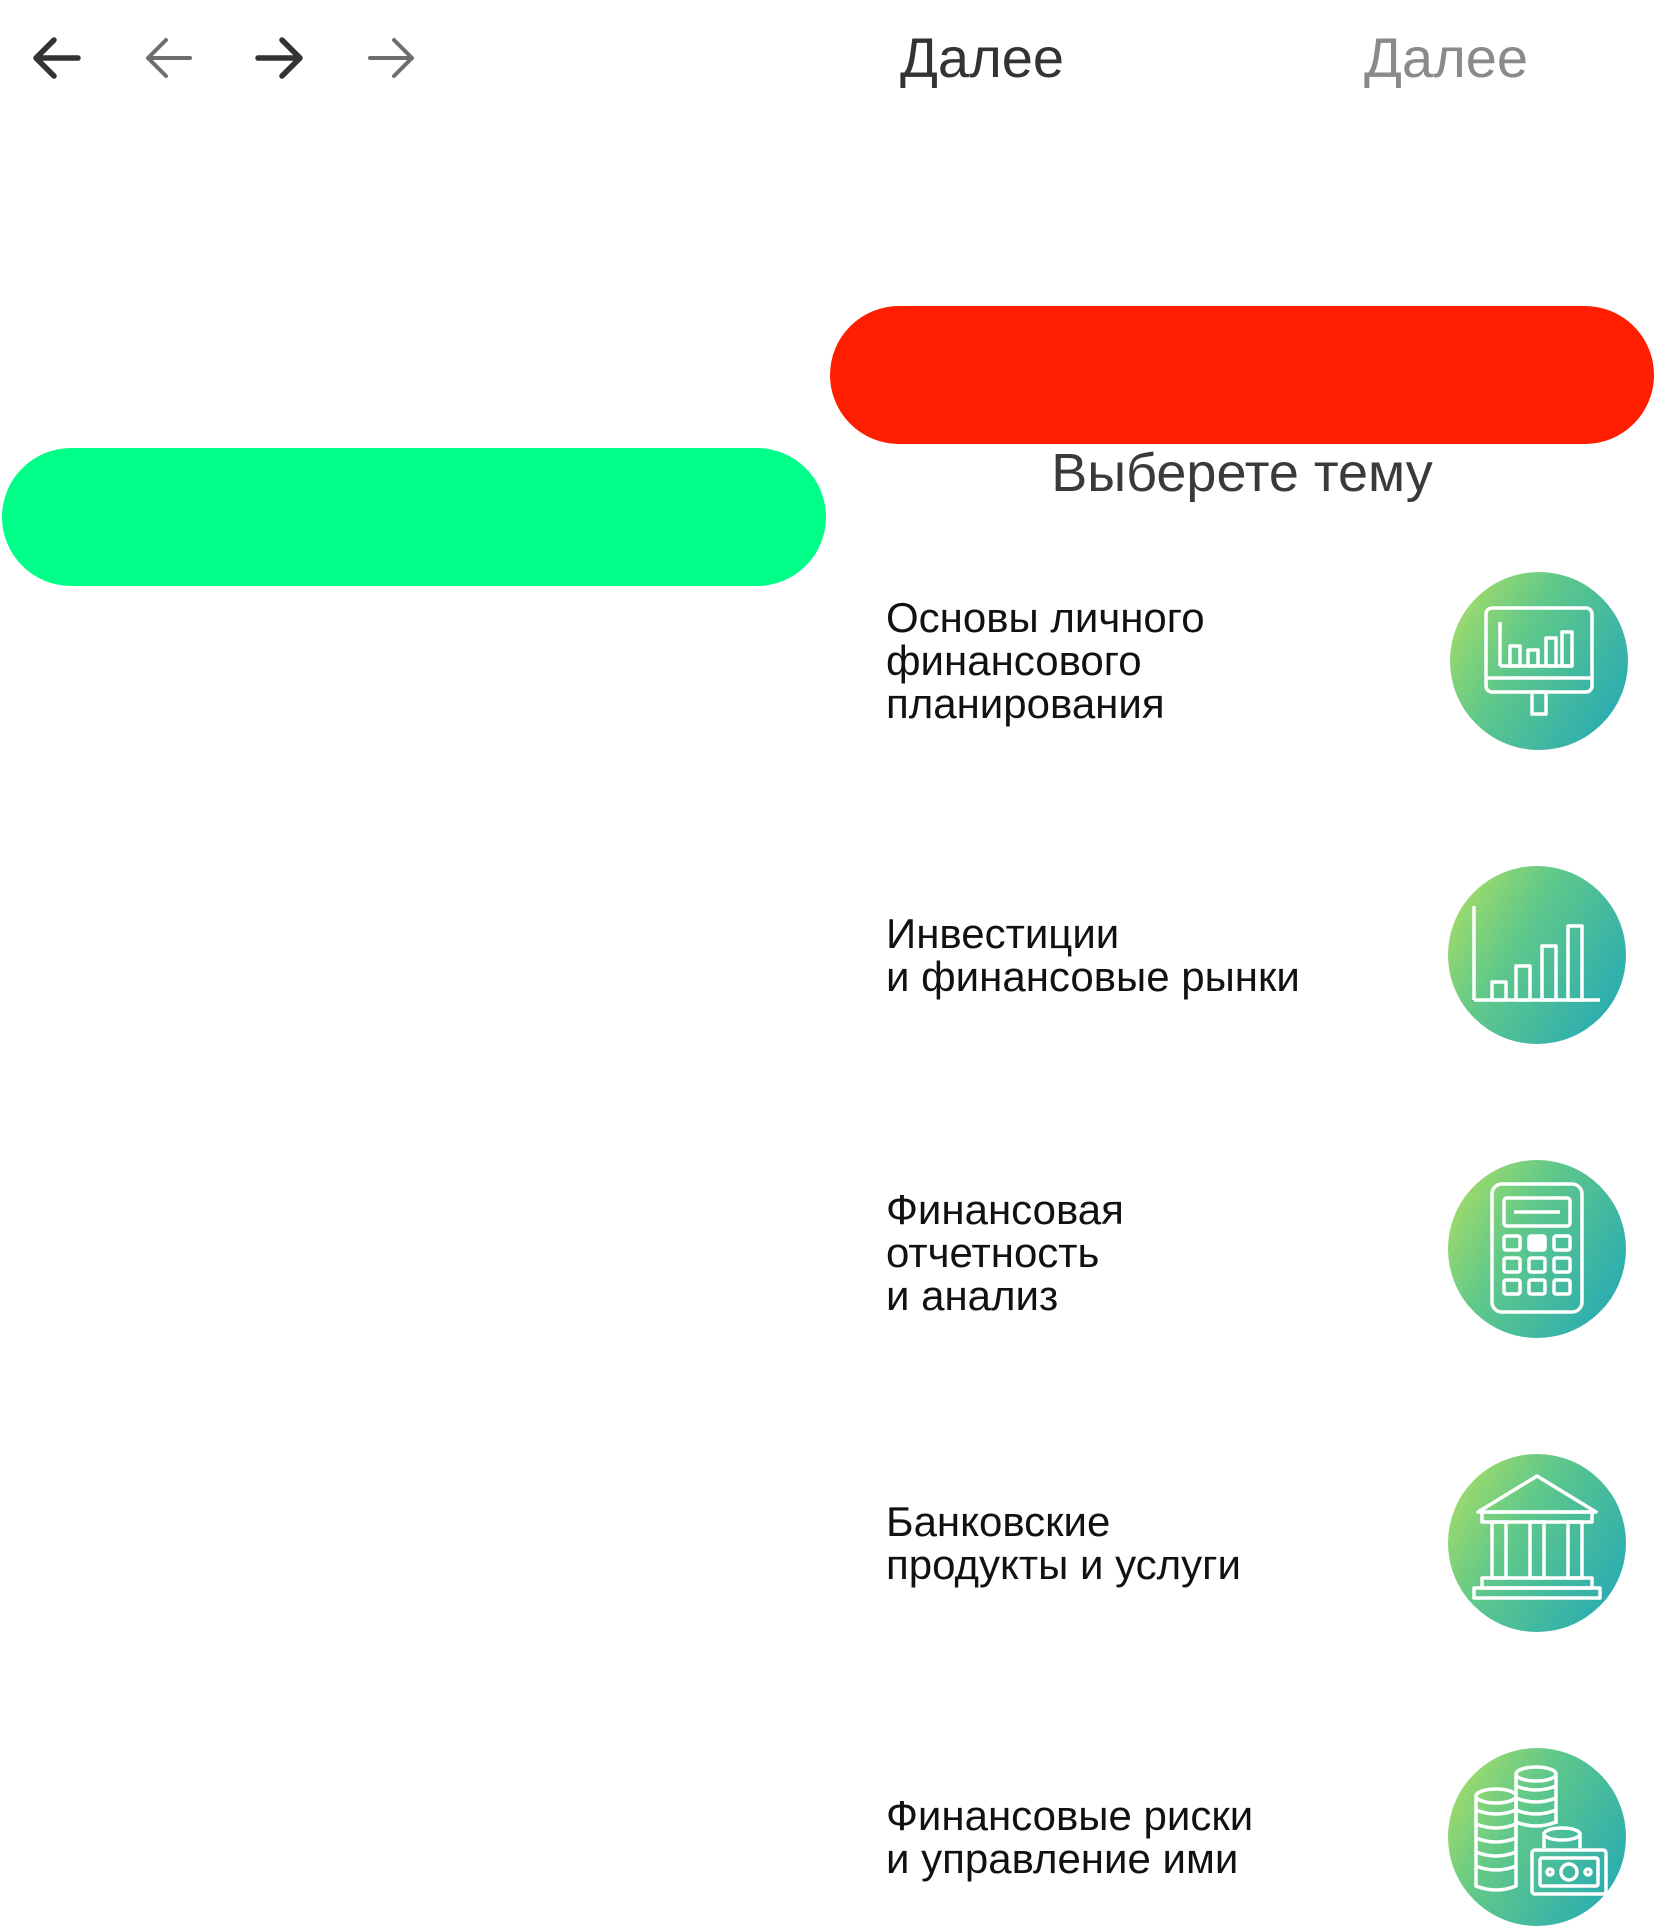 This screenshot has height=1930, width=1672. What do you see at coordinates (1260, 662) in the screenshot?
I see `topic-item-personal-finance: Основы личного финансового планирования` at bounding box center [1260, 662].